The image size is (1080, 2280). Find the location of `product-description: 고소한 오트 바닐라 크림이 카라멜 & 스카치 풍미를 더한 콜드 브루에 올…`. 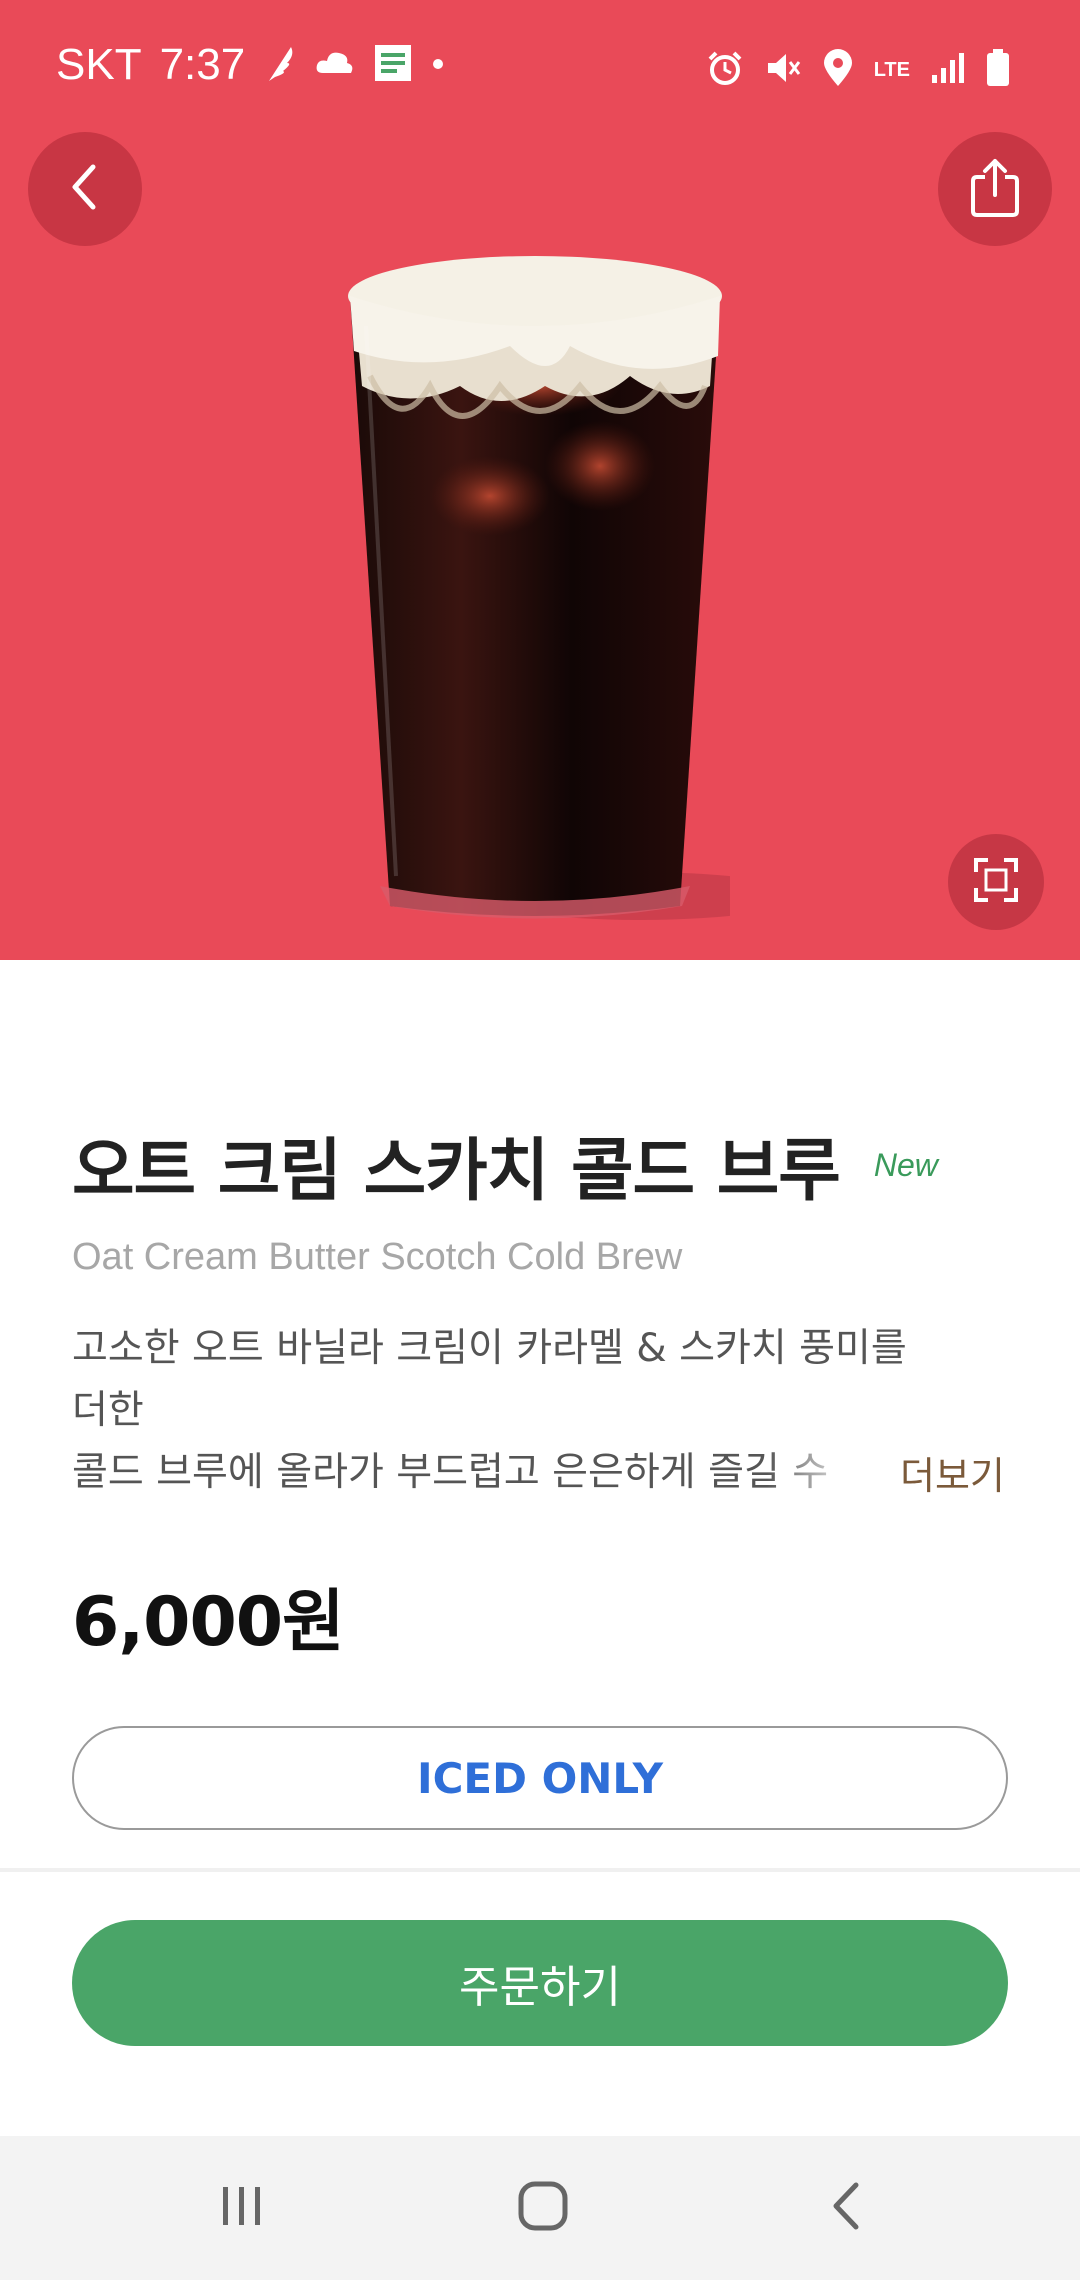

product-description: 고소한 오트 바닐라 크림이 카라멜 & 스카치 풍미를 더한 콜드 브루에 올… is located at coordinates (512, 1411).